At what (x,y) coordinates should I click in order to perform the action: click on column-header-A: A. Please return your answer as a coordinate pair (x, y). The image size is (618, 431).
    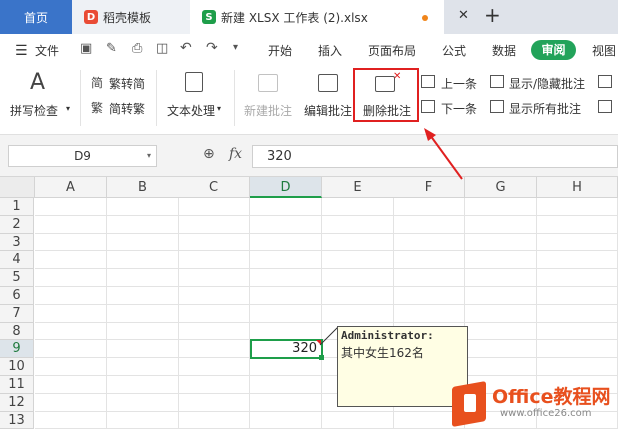
    Looking at the image, I should click on (71, 187).